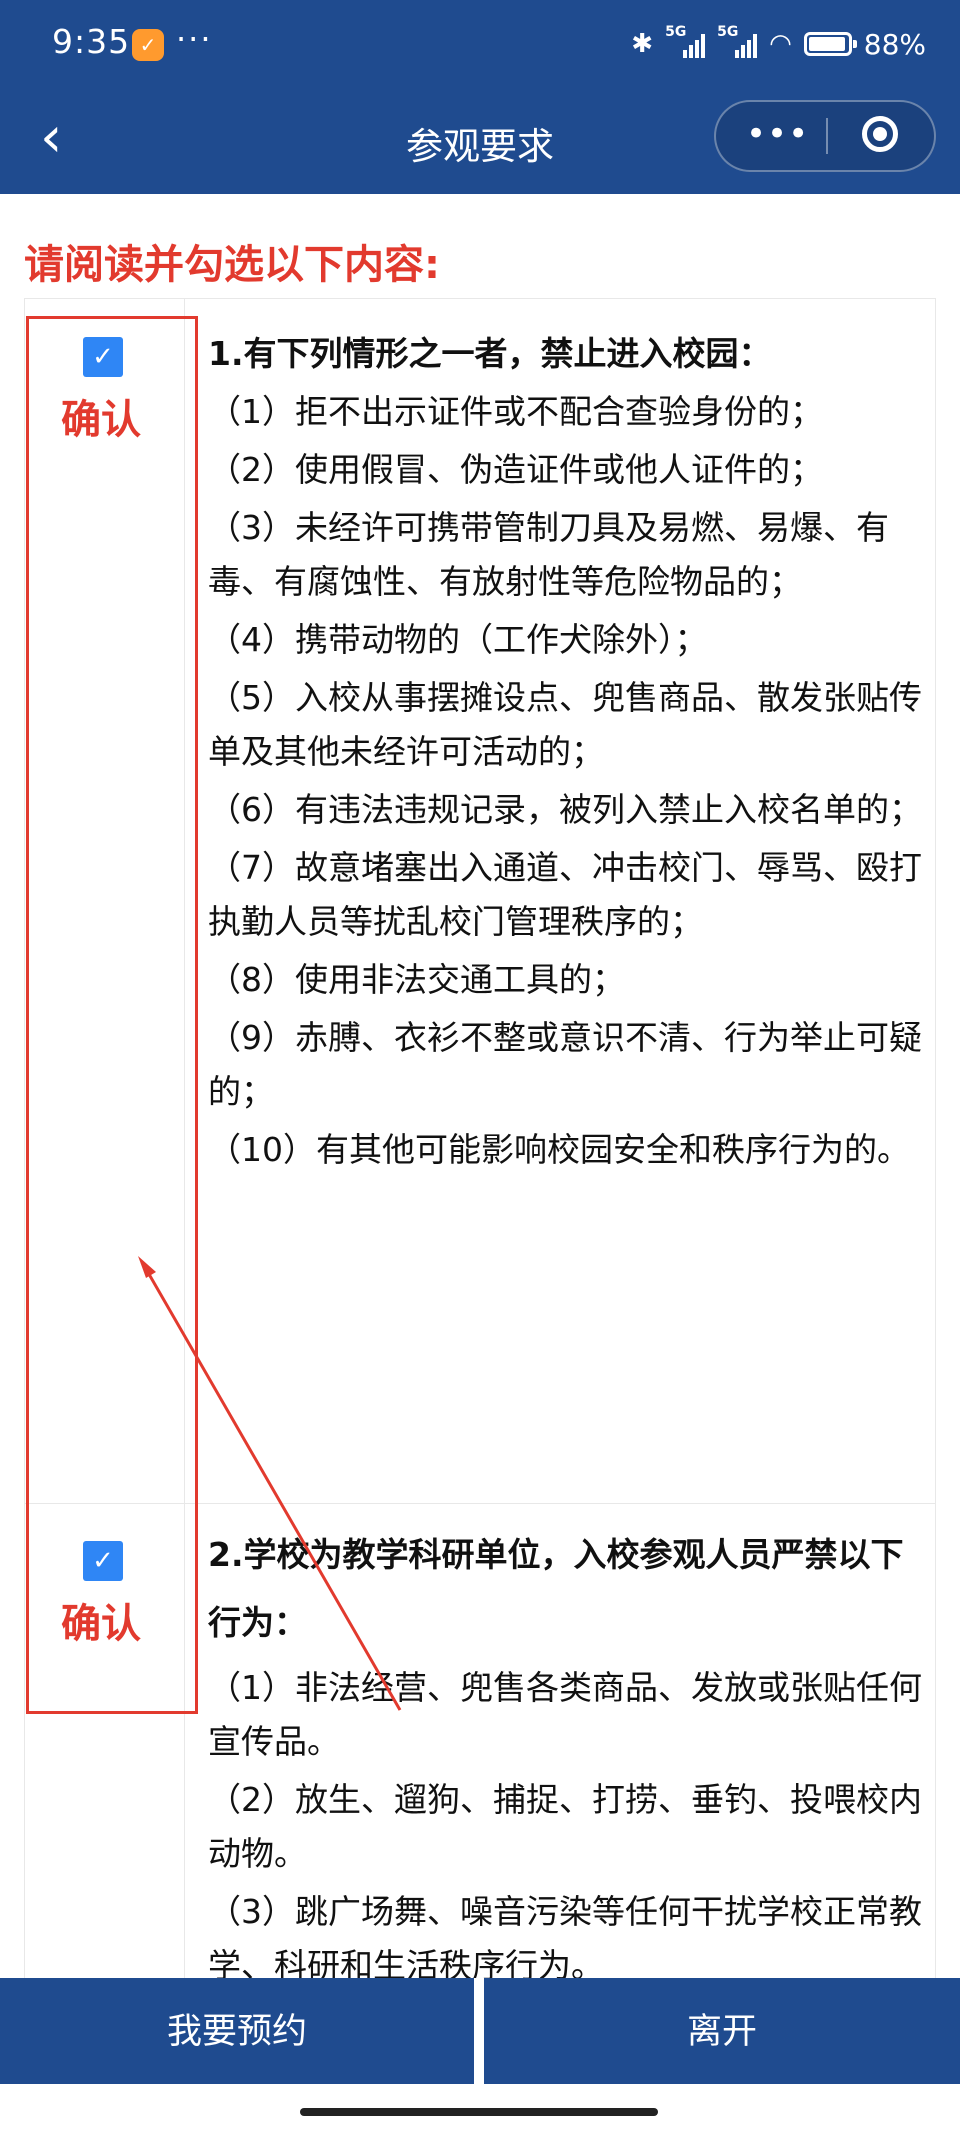  I want to click on bottom-action-bar: 我要预约 离开, so click(480, 2033).